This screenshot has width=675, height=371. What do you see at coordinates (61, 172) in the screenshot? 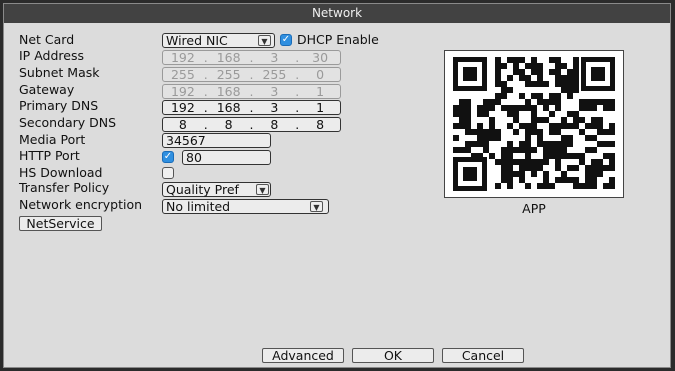
I see `label-hs-download: HS Download` at bounding box center [61, 172].